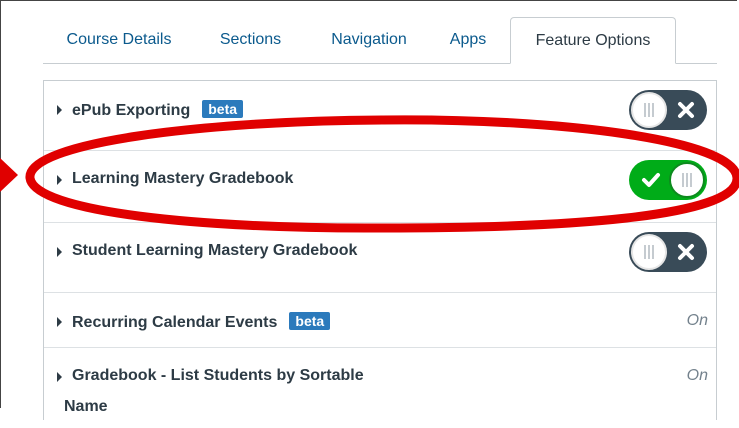 This screenshot has height=428, width=739. Describe the element at coordinates (380, 116) in the screenshot. I see `feature-row-epub-exporting: ePub Exporting beta` at that location.